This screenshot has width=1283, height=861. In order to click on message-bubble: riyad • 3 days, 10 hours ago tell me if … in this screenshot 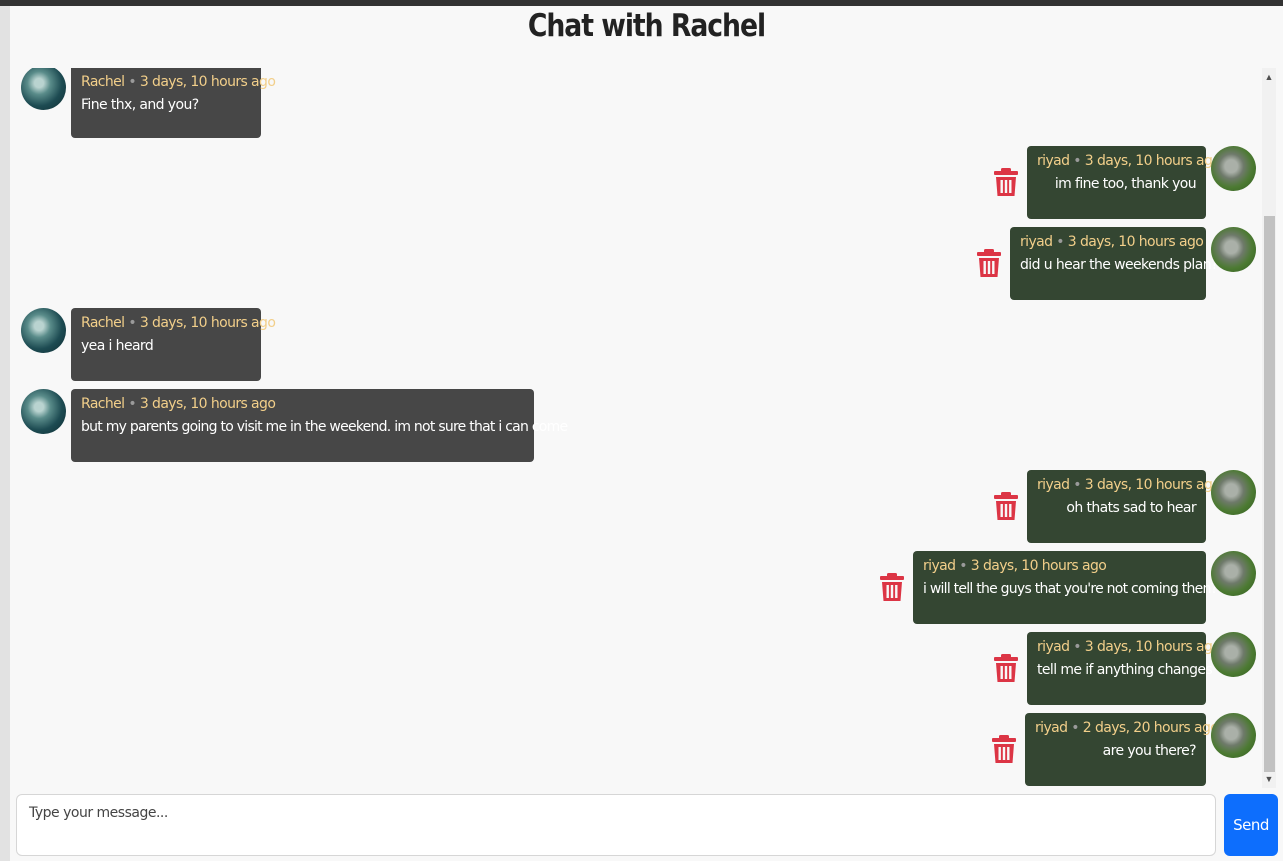, I will do `click(1124, 668)`.